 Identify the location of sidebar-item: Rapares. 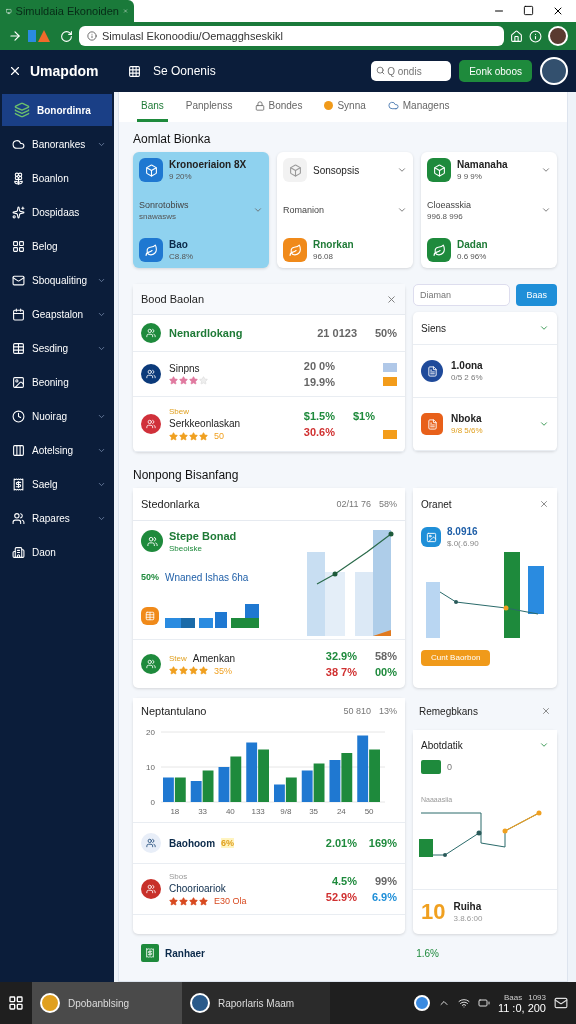
(57, 518).